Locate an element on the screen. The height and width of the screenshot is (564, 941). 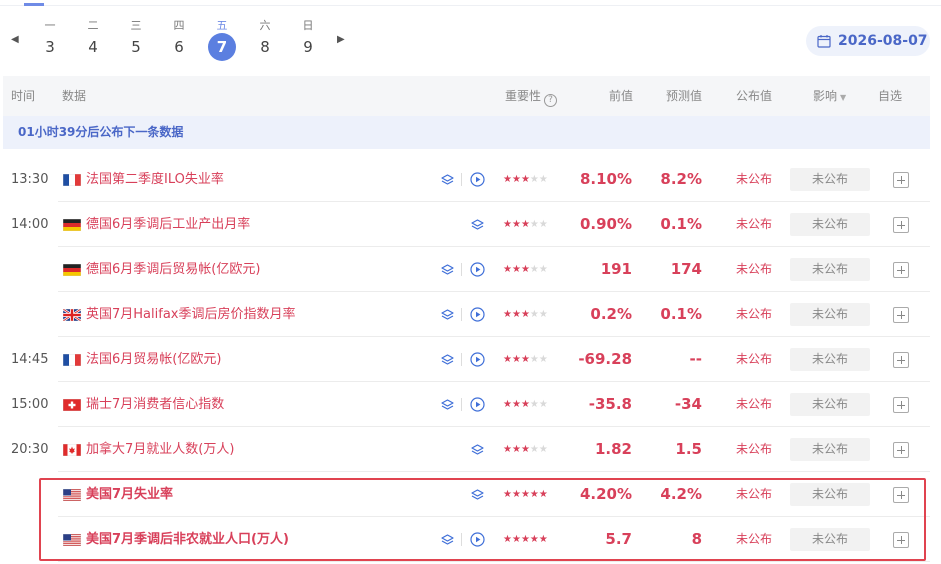
prev-week-arrow-icon: ◀ is located at coordinates (15, 39).